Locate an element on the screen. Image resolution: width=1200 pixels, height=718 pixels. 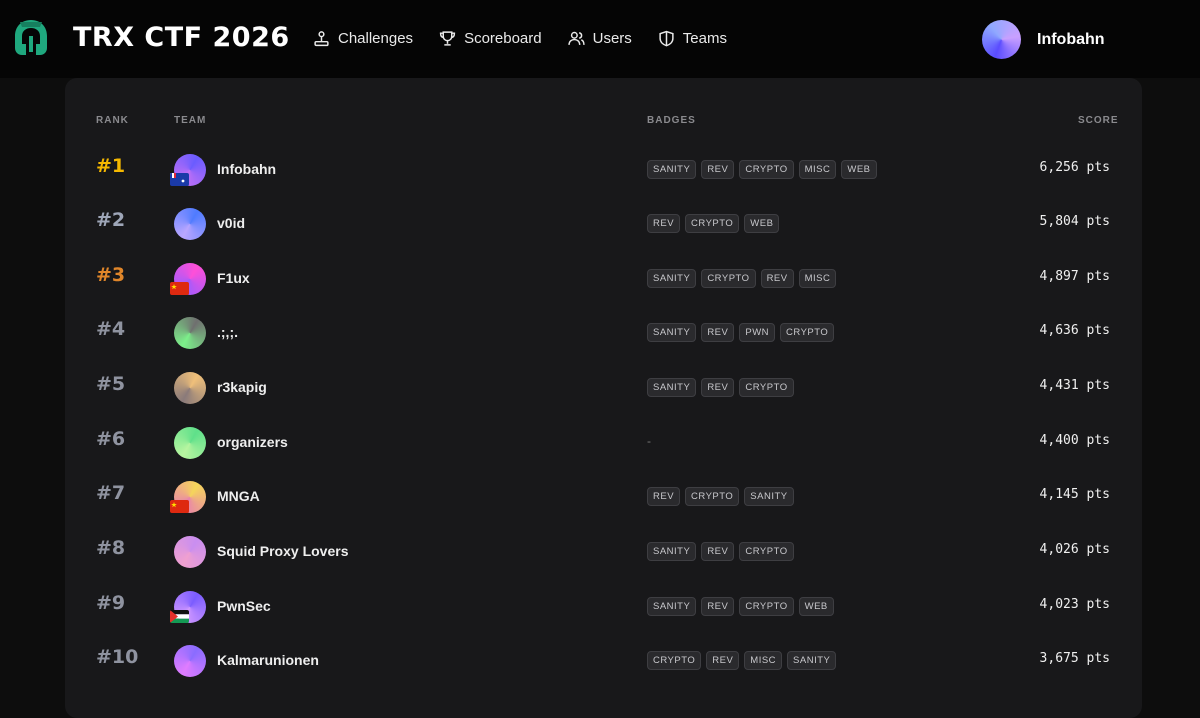
category-badge: PWN is located at coordinates (757, 332).